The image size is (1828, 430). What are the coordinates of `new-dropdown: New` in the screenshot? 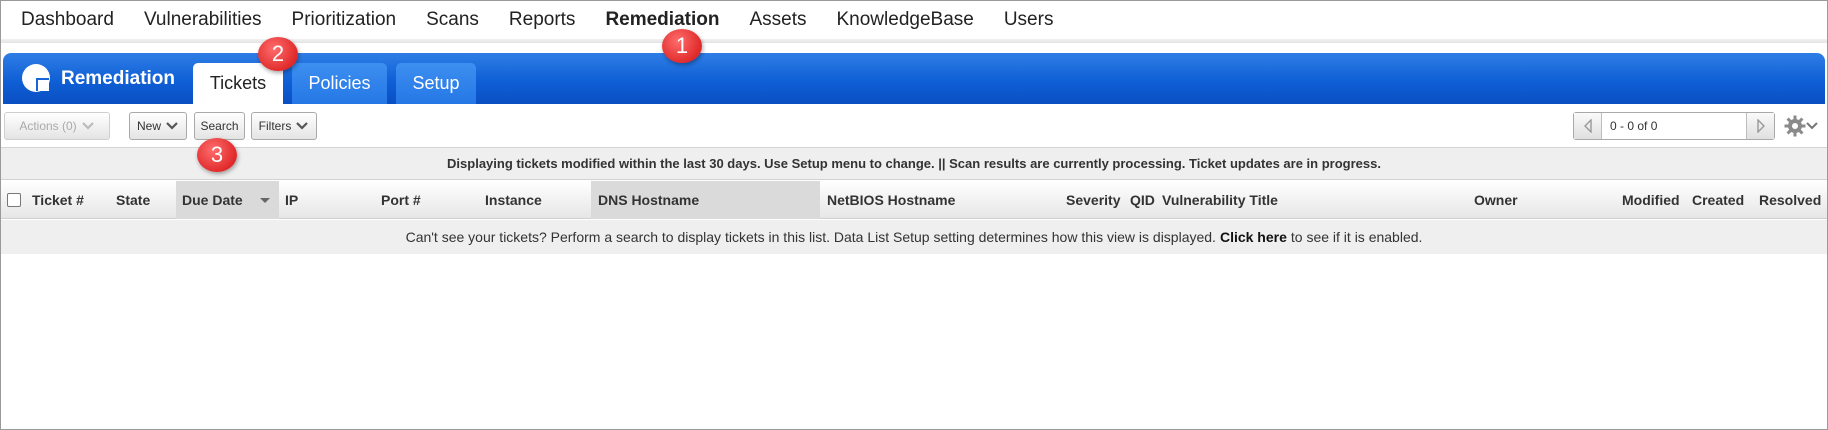 It's located at (158, 126).